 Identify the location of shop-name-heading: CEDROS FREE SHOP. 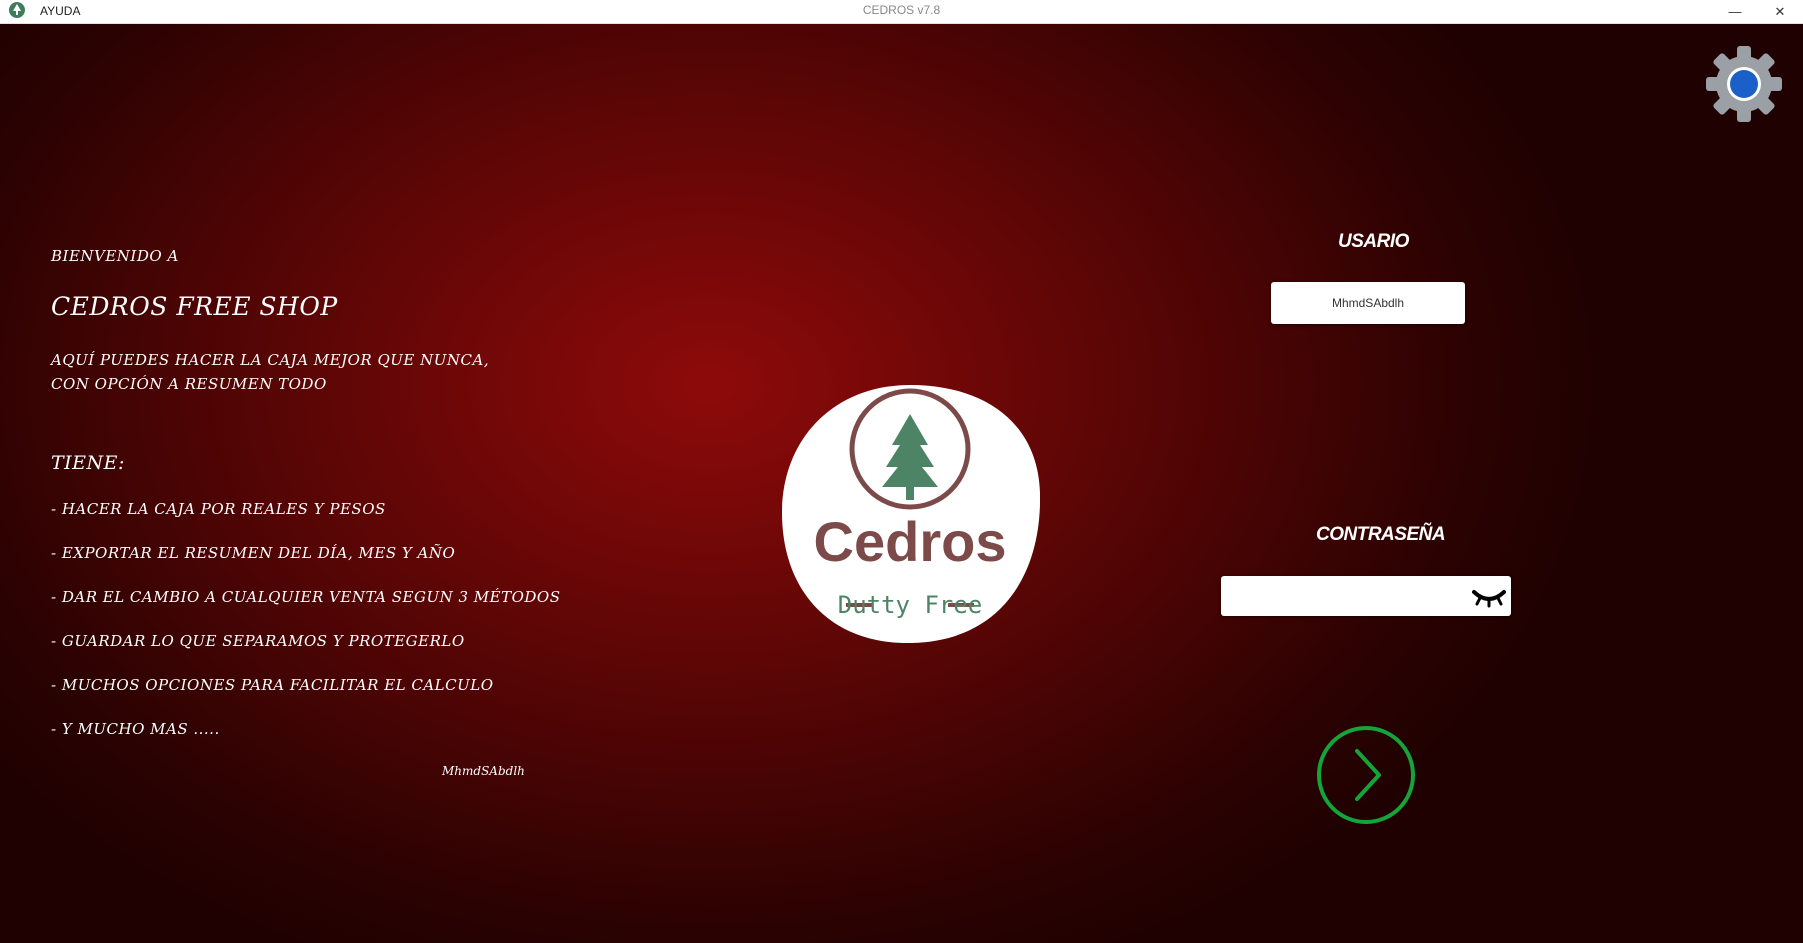
(194, 306).